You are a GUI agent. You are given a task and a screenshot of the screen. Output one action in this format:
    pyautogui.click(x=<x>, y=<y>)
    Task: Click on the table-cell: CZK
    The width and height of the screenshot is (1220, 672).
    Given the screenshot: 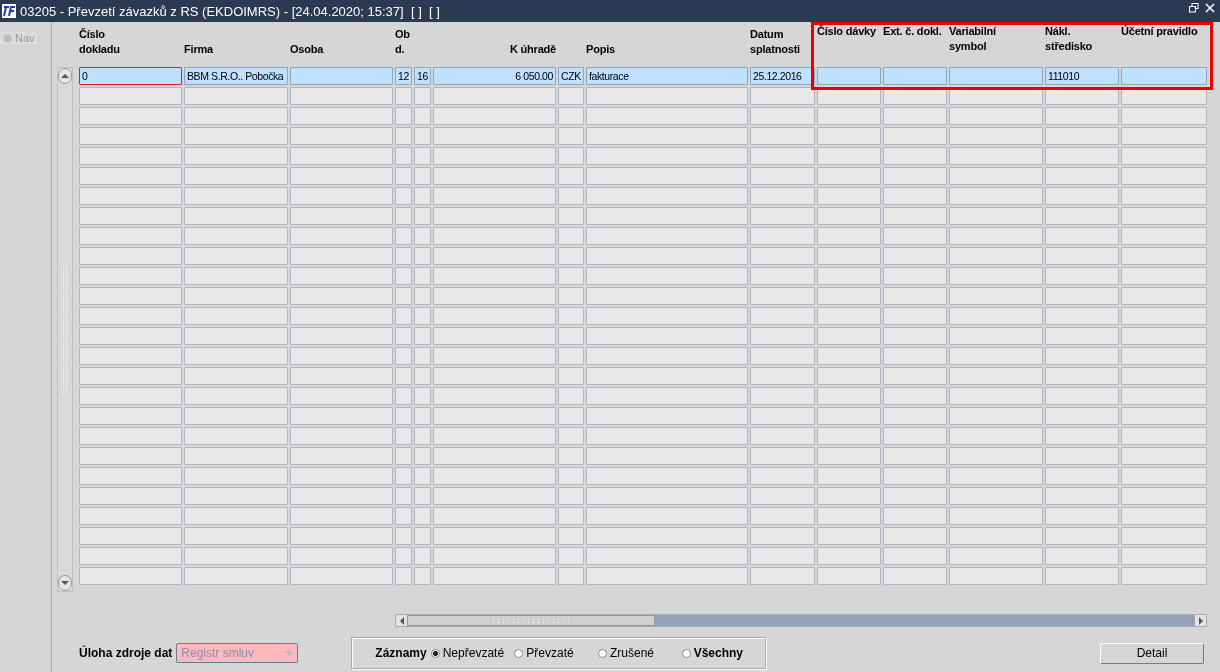 What is the action you would take?
    pyautogui.click(x=571, y=76)
    